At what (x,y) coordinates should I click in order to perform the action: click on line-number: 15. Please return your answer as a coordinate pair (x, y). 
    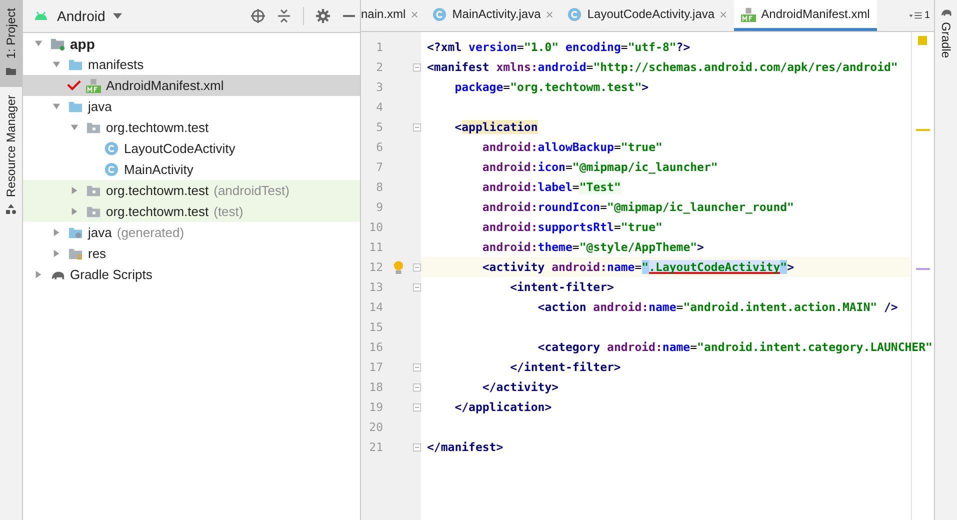
    Looking at the image, I should click on (375, 327).